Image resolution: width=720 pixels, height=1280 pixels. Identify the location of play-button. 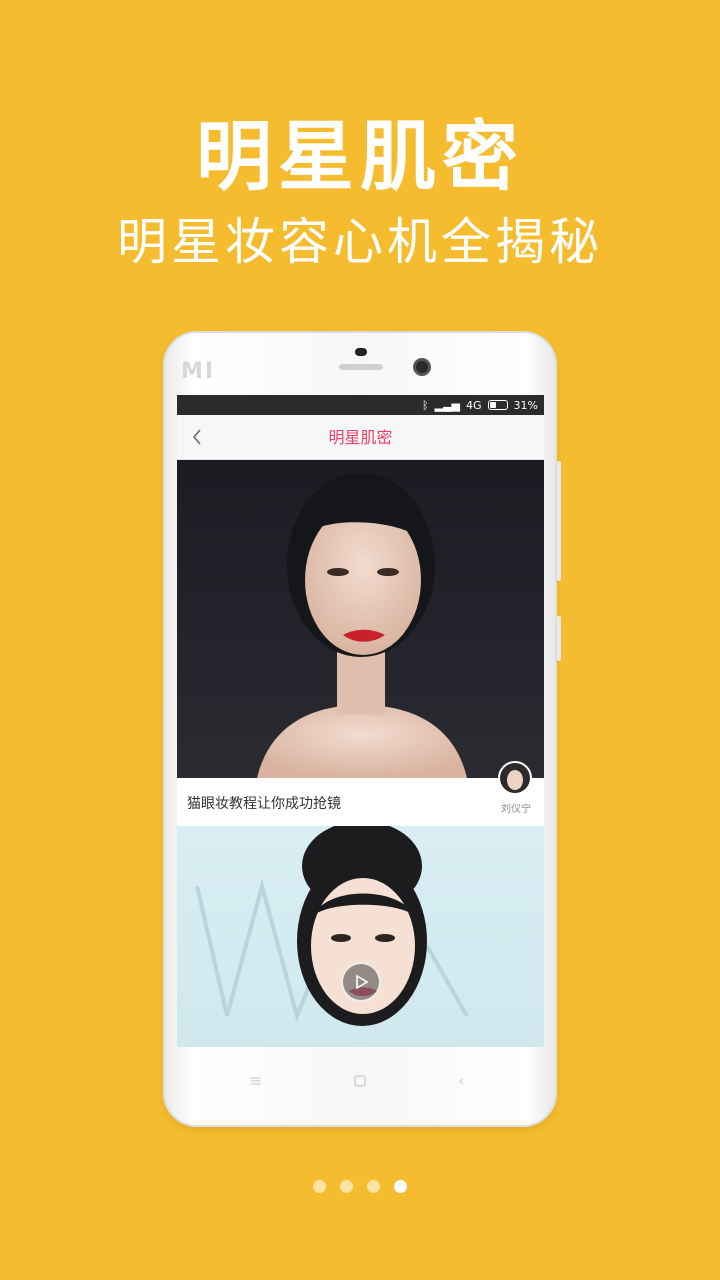
(361, 982).